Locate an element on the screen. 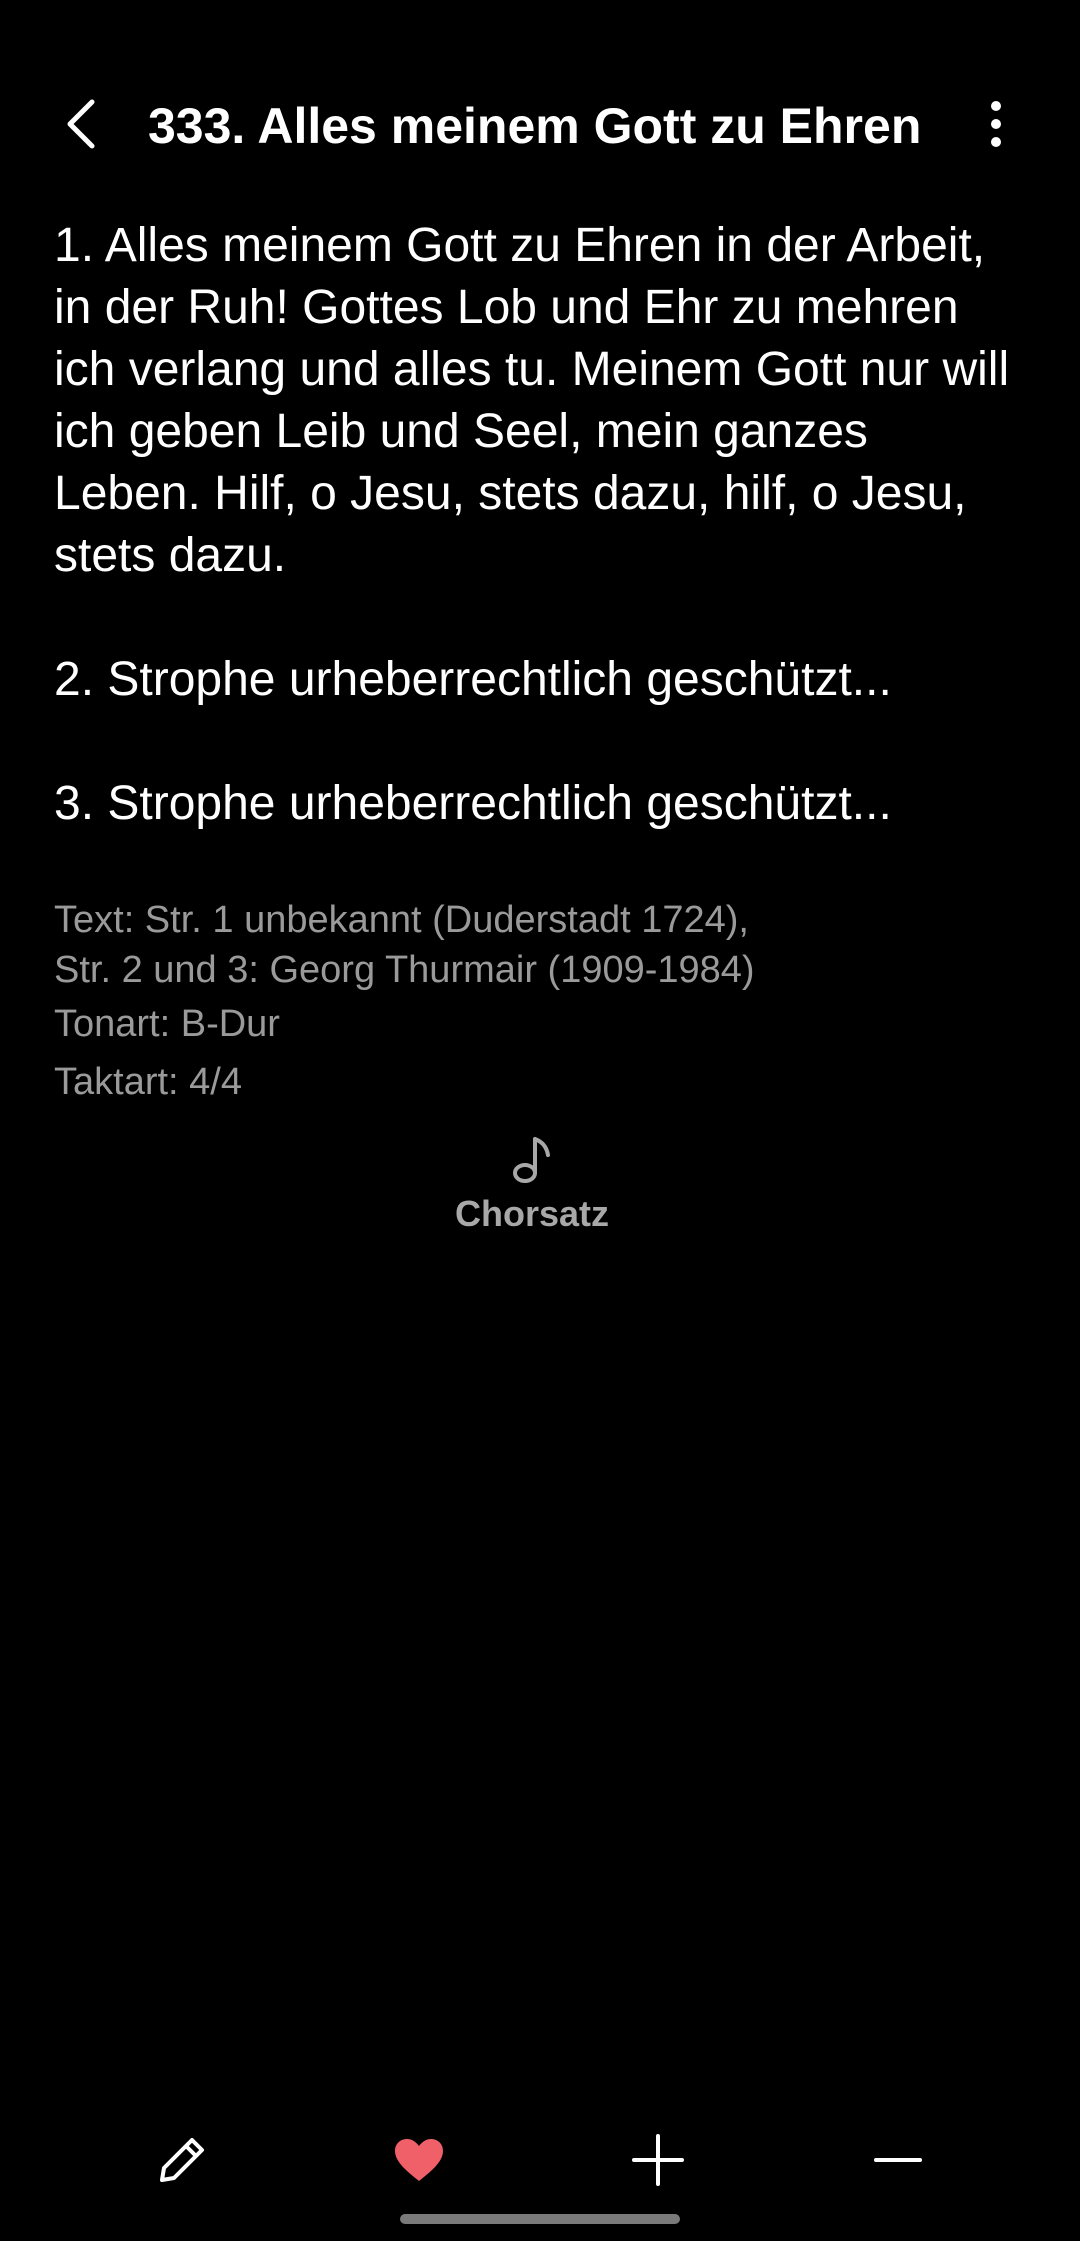 The height and width of the screenshot is (2241, 1080). pencil-icon is located at coordinates (182, 2160).